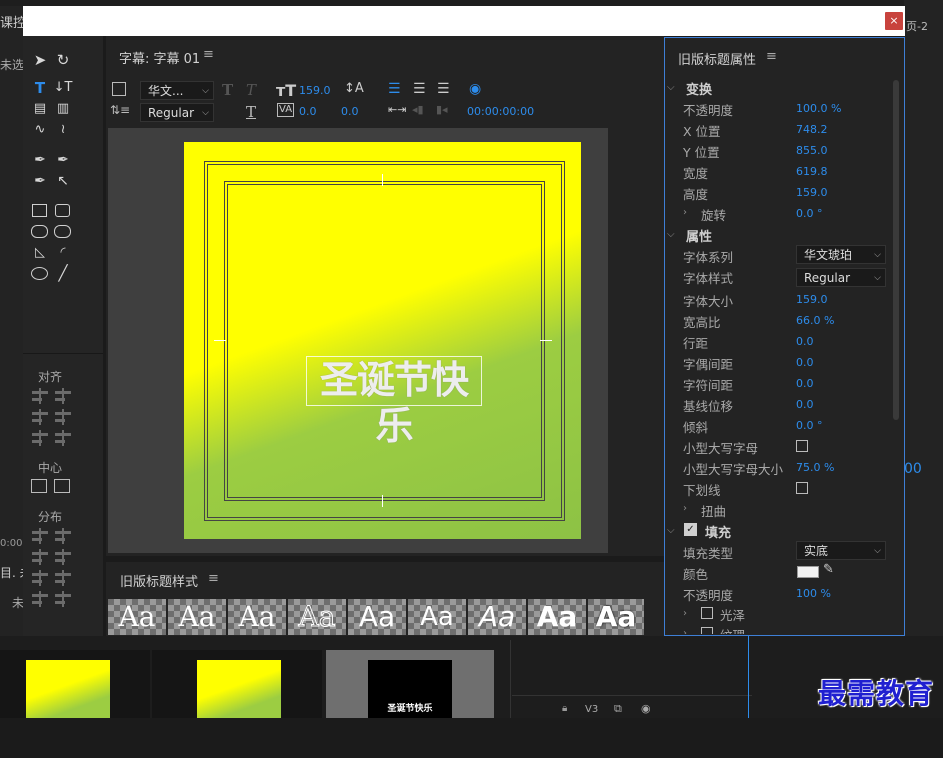  Describe the element at coordinates (805, 404) in the screenshot. I see `baseline-value: 0.0` at that location.